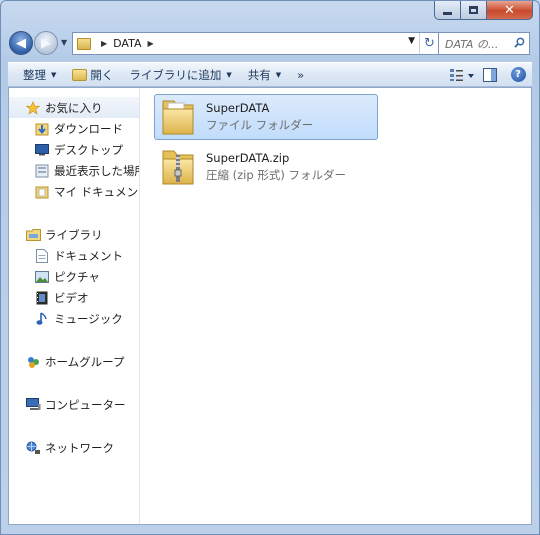  I want to click on nav-network-label: ネットワーク, so click(79, 447).